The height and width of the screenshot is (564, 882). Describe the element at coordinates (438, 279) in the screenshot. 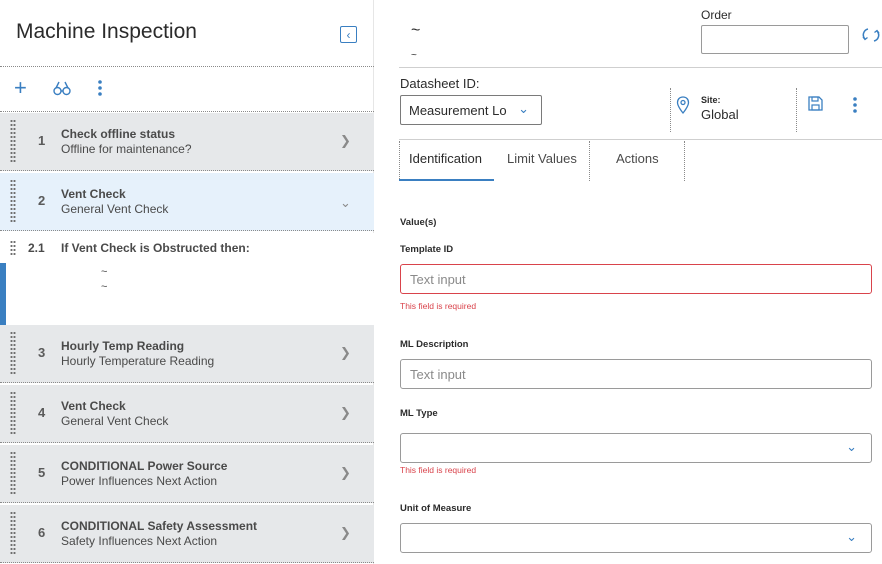

I see `template-id-placeholder: Text input` at that location.